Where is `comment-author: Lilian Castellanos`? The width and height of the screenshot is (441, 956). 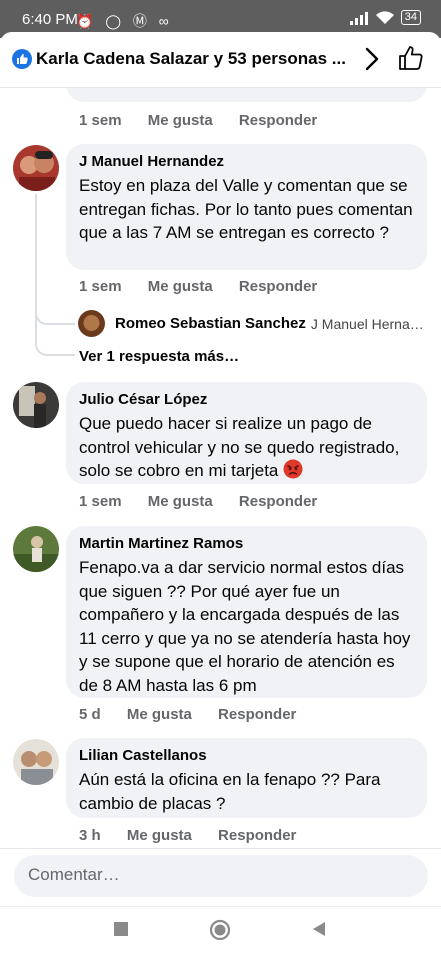
comment-author: Lilian Castellanos is located at coordinates (247, 756).